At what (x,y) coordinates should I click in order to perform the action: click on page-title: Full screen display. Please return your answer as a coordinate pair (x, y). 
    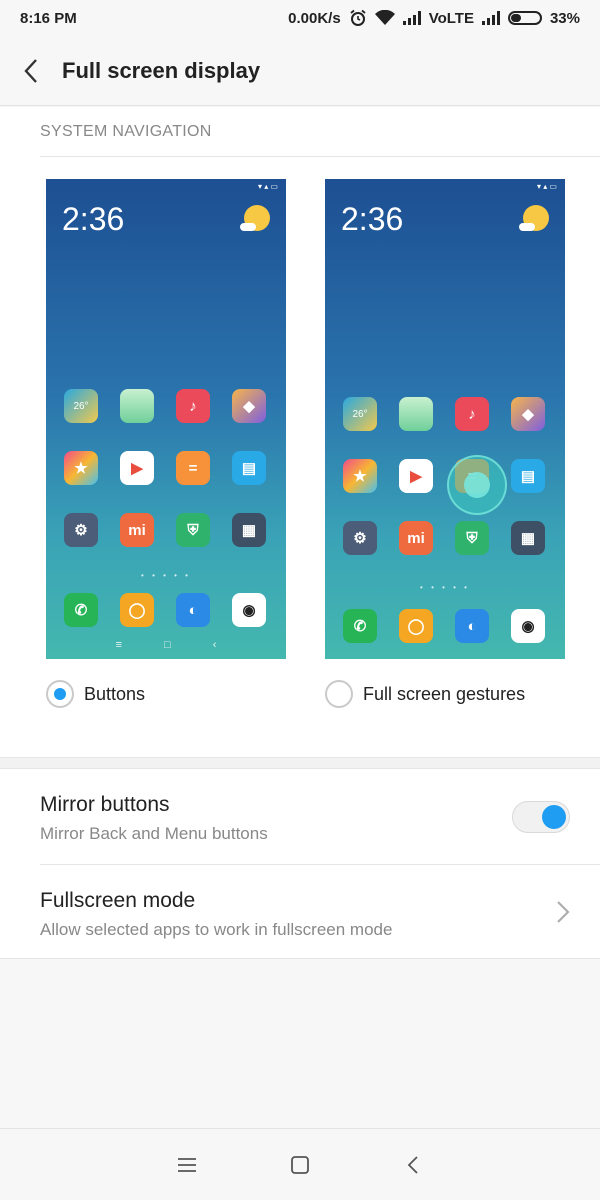
    Looking at the image, I should click on (161, 70).